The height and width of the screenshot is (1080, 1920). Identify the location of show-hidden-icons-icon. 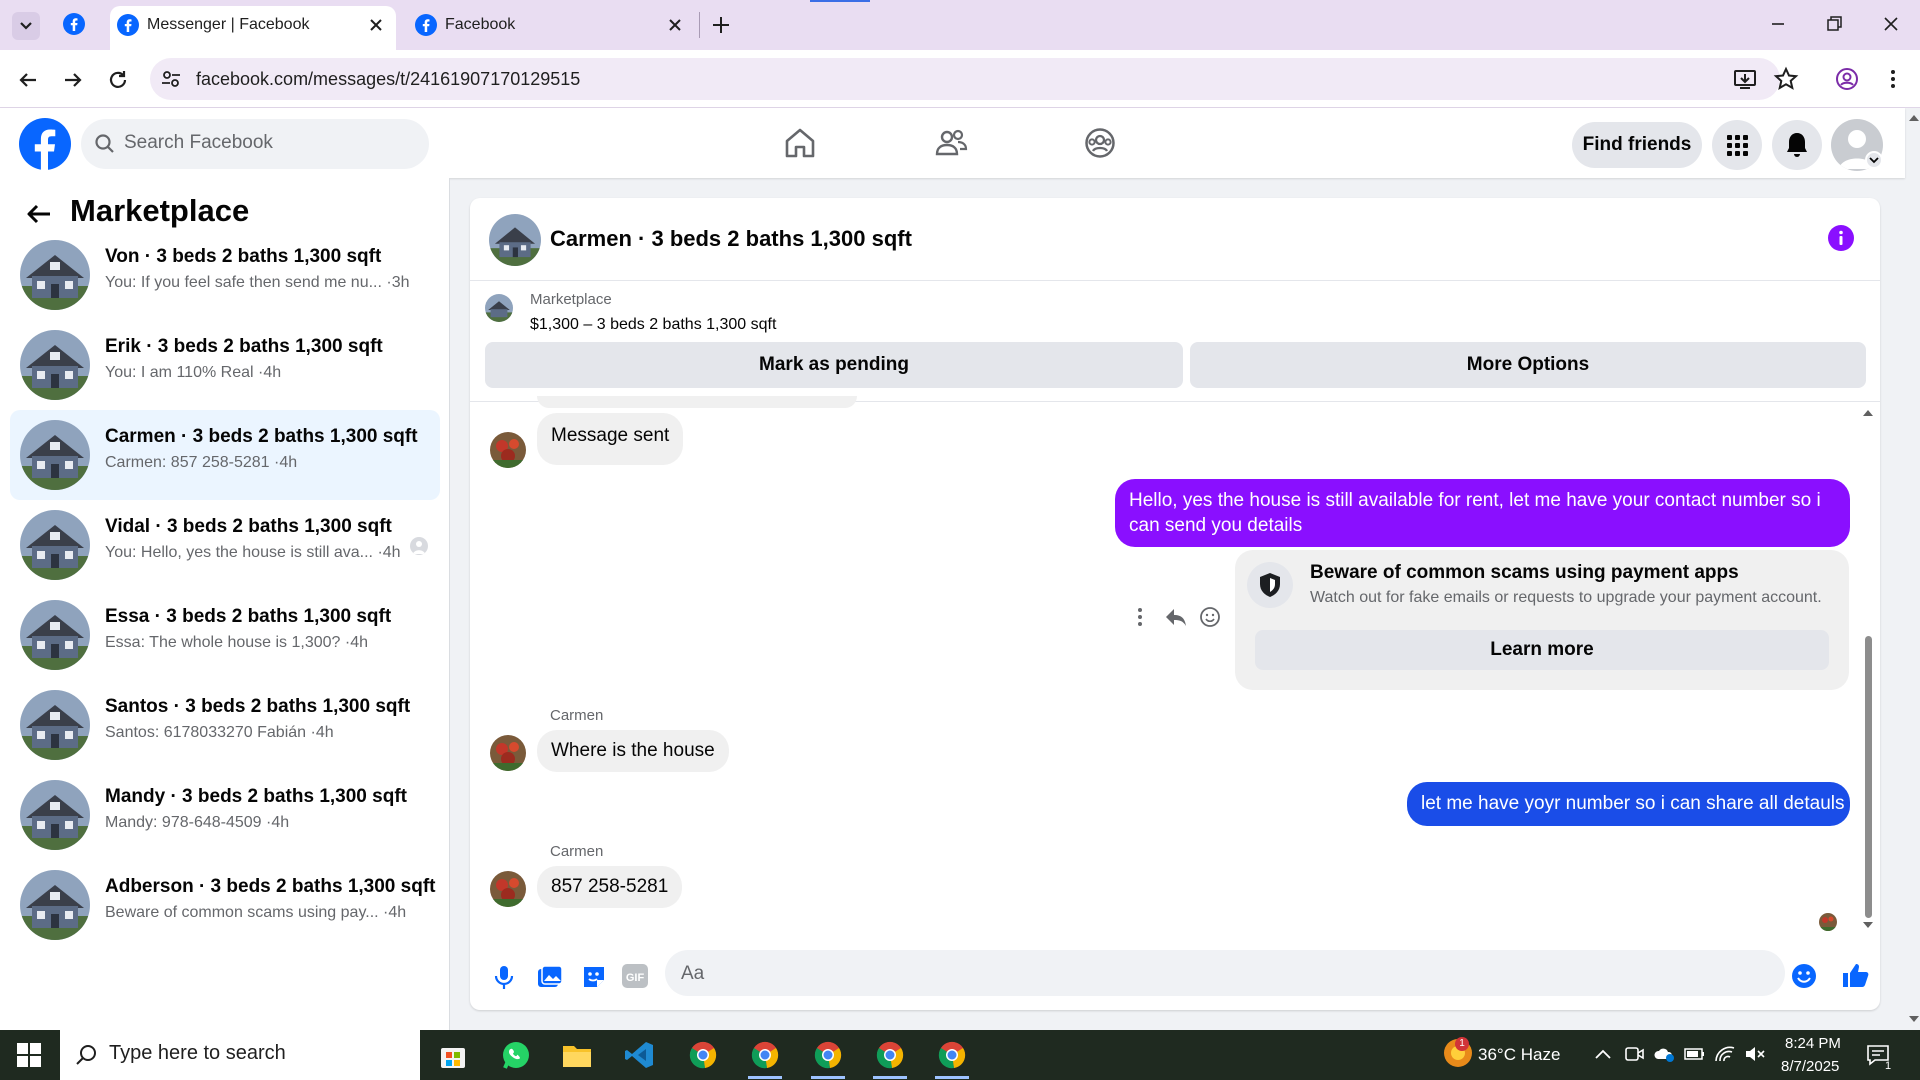
(1603, 1054).